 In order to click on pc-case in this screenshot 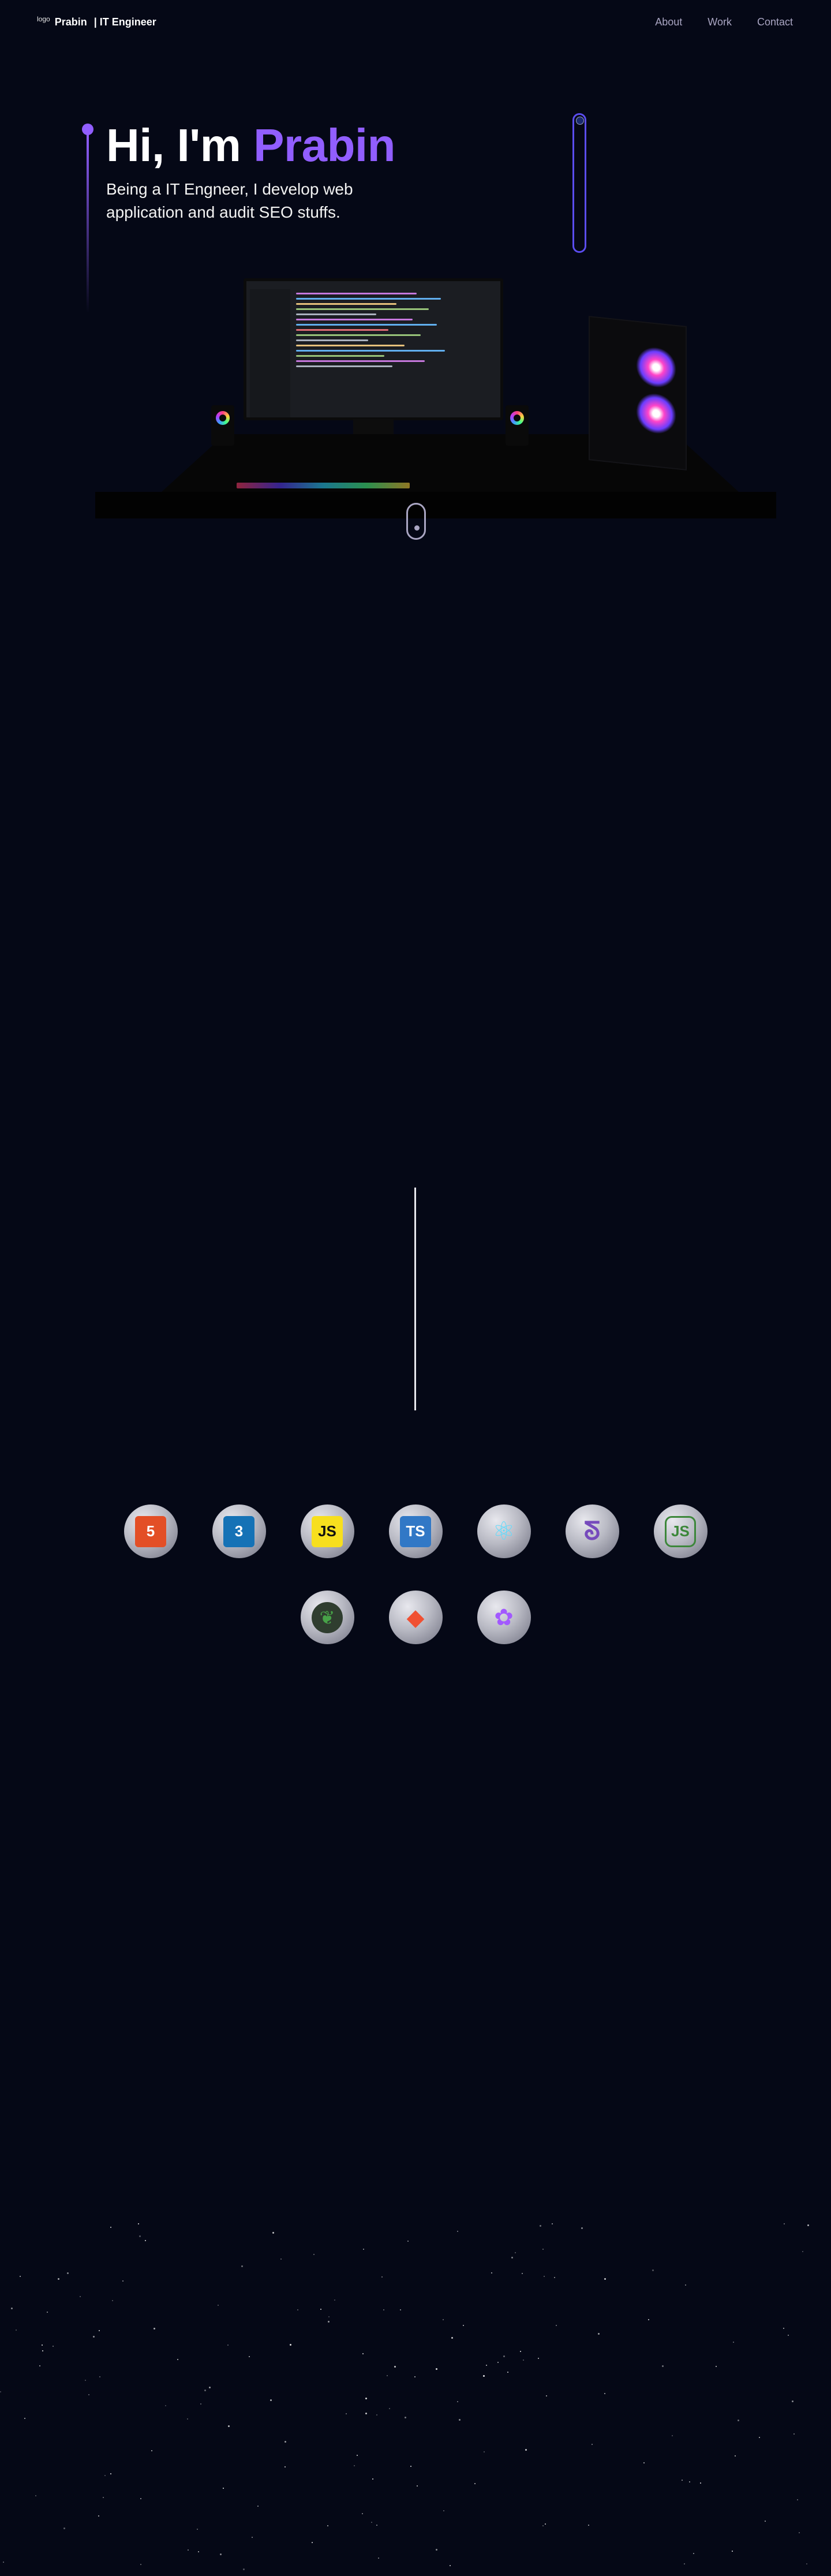, I will do `click(638, 393)`.